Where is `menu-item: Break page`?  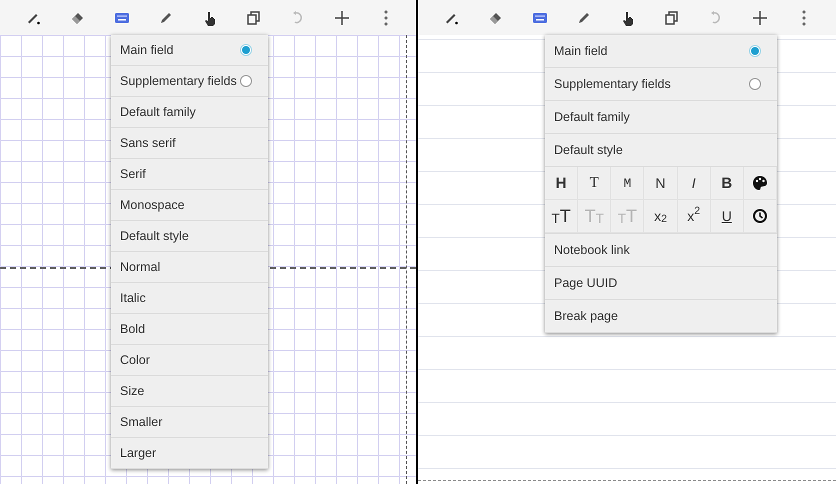
menu-item: Break page is located at coordinates (661, 316).